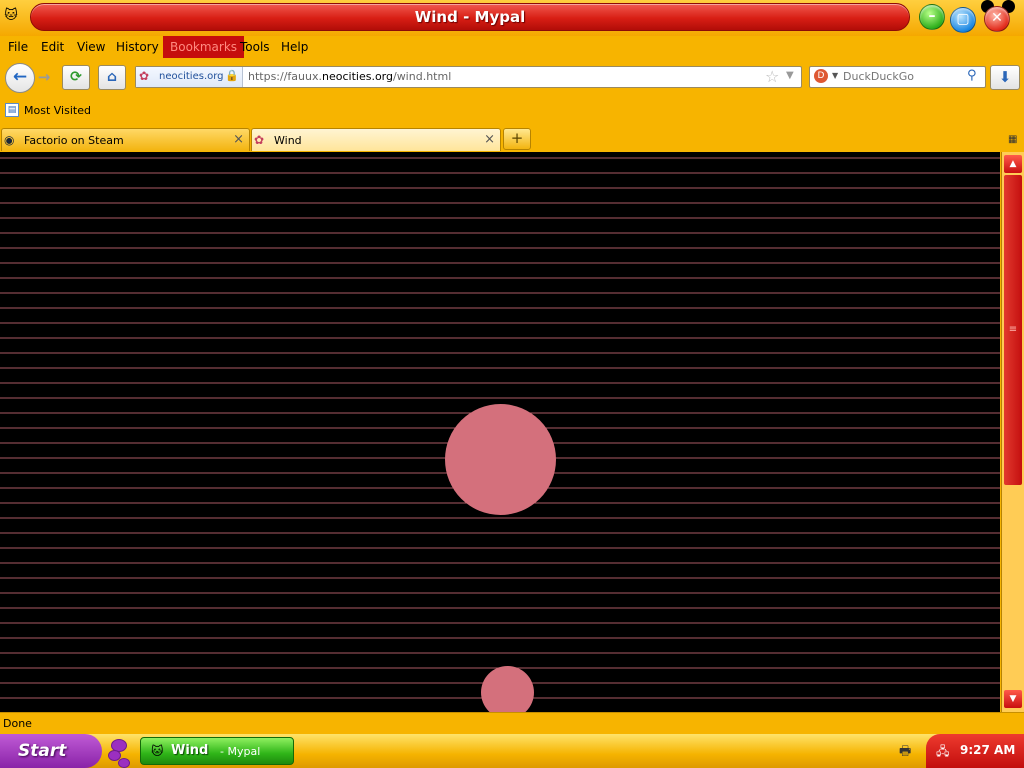  I want to click on minimize-button: –, so click(932, 17).